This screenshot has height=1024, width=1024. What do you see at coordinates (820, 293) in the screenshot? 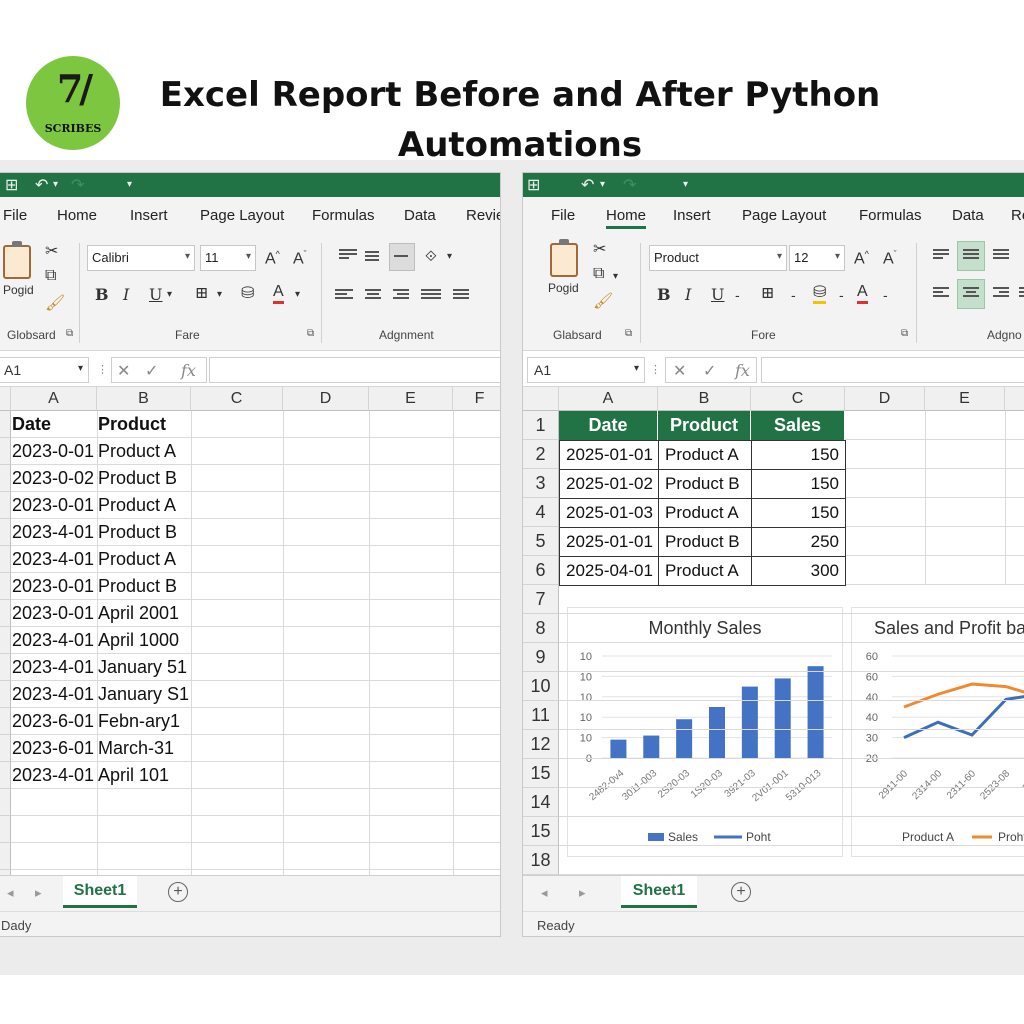
I see `fill-color-icon: ⛁` at bounding box center [820, 293].